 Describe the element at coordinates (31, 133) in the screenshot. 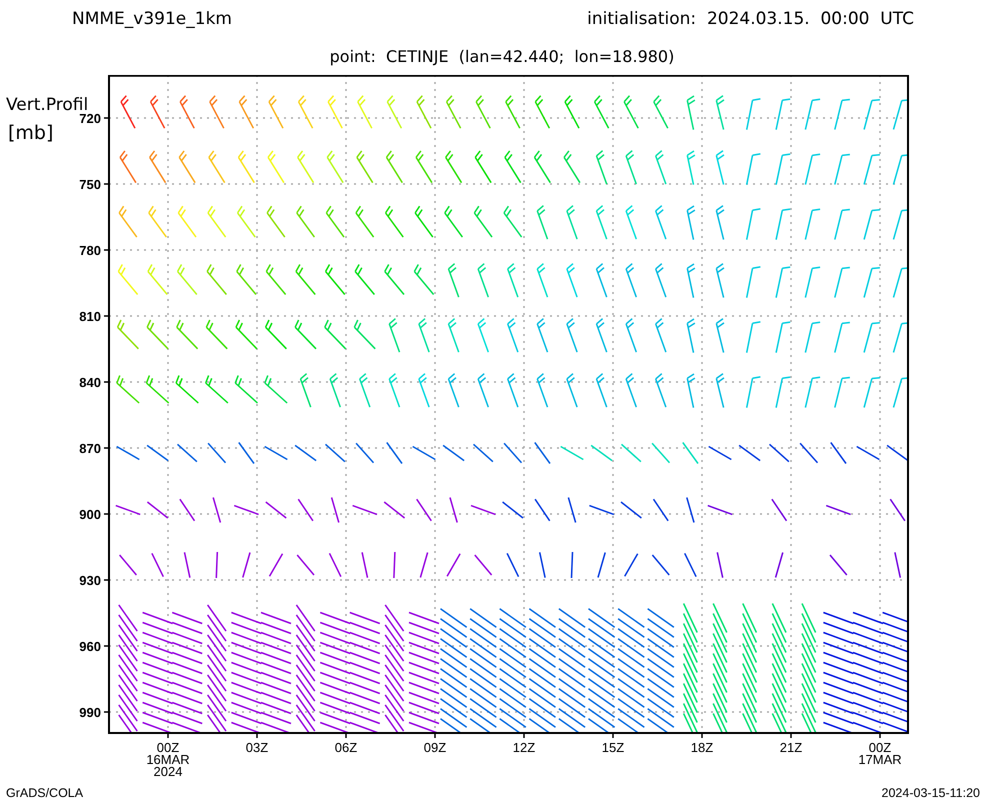

I see `y-axis-title: [mb]` at that location.